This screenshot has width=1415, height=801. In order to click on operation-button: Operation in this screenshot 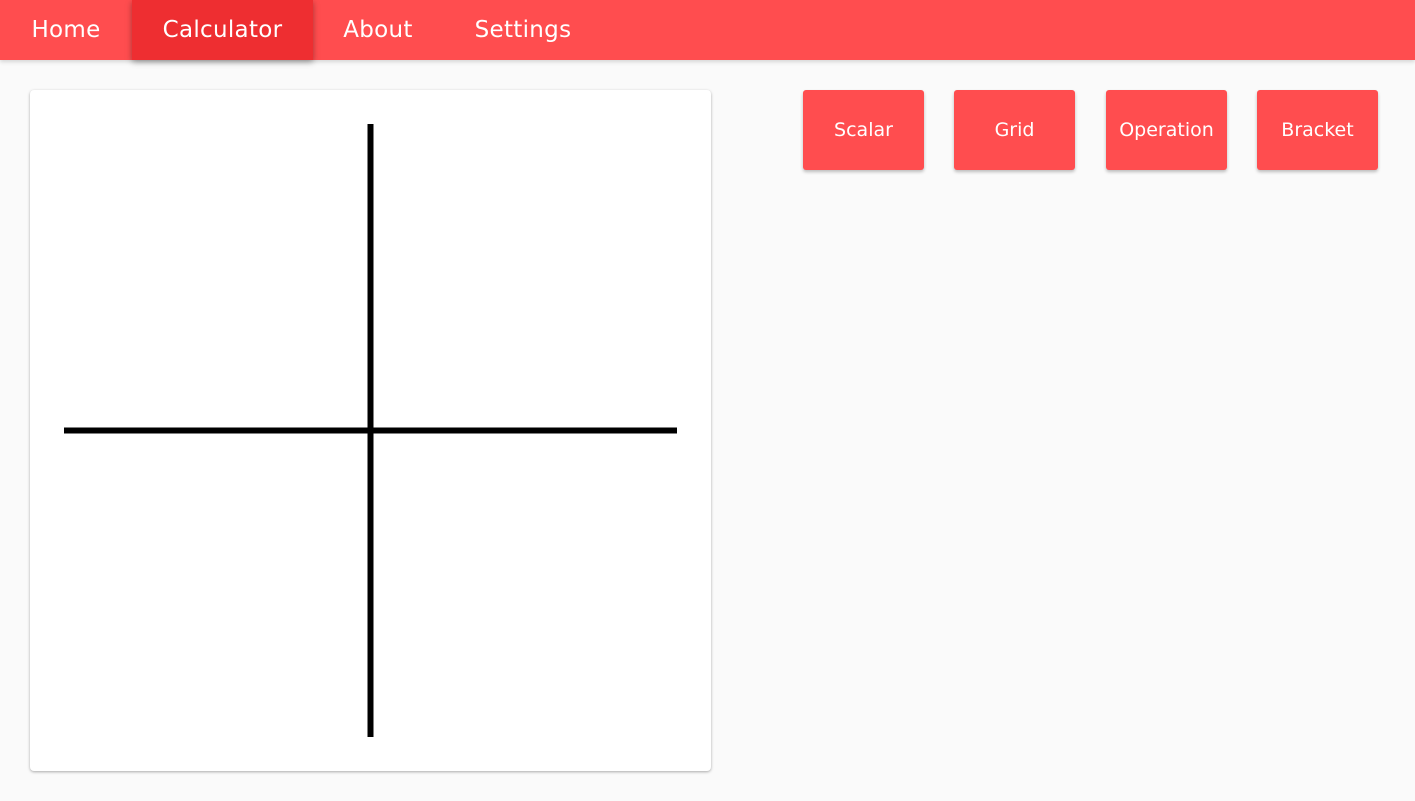, I will do `click(1166, 130)`.